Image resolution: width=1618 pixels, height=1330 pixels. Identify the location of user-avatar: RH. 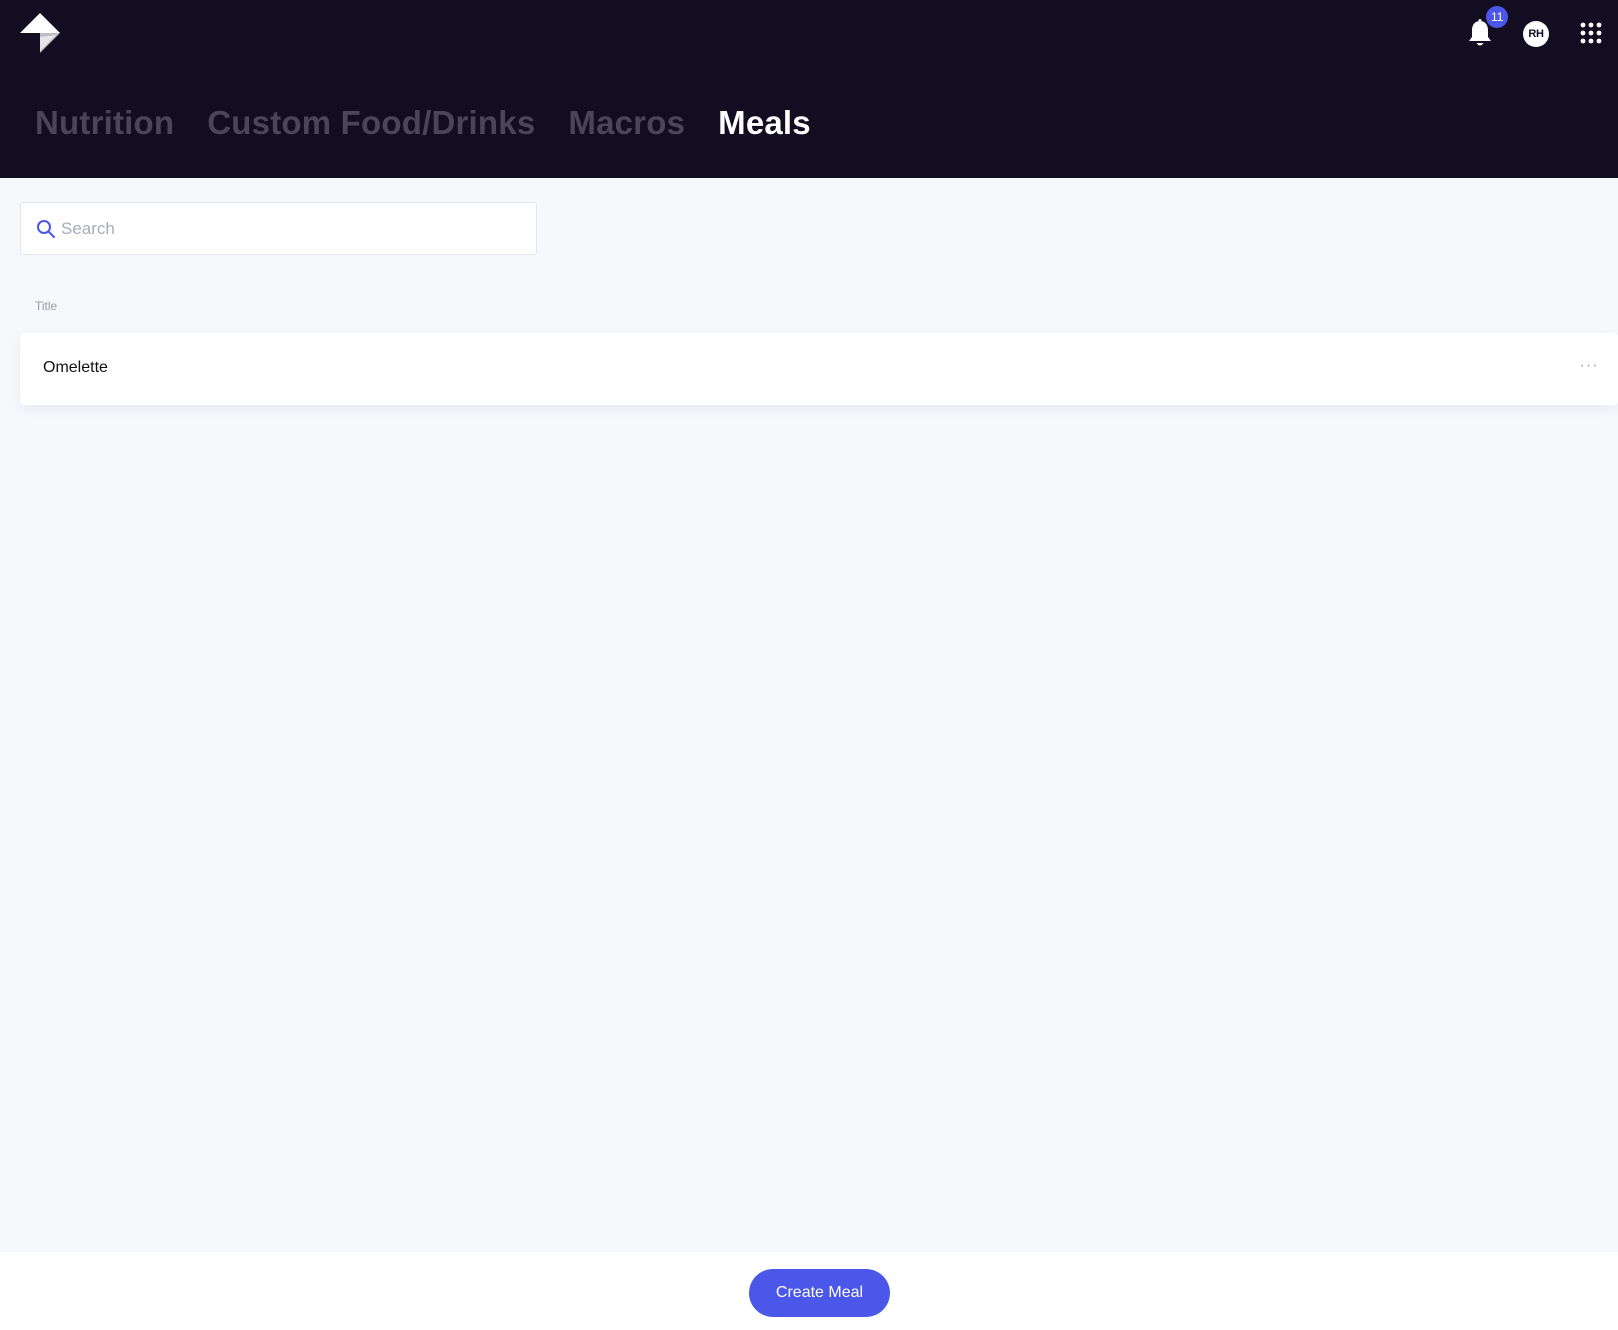
(1536, 34).